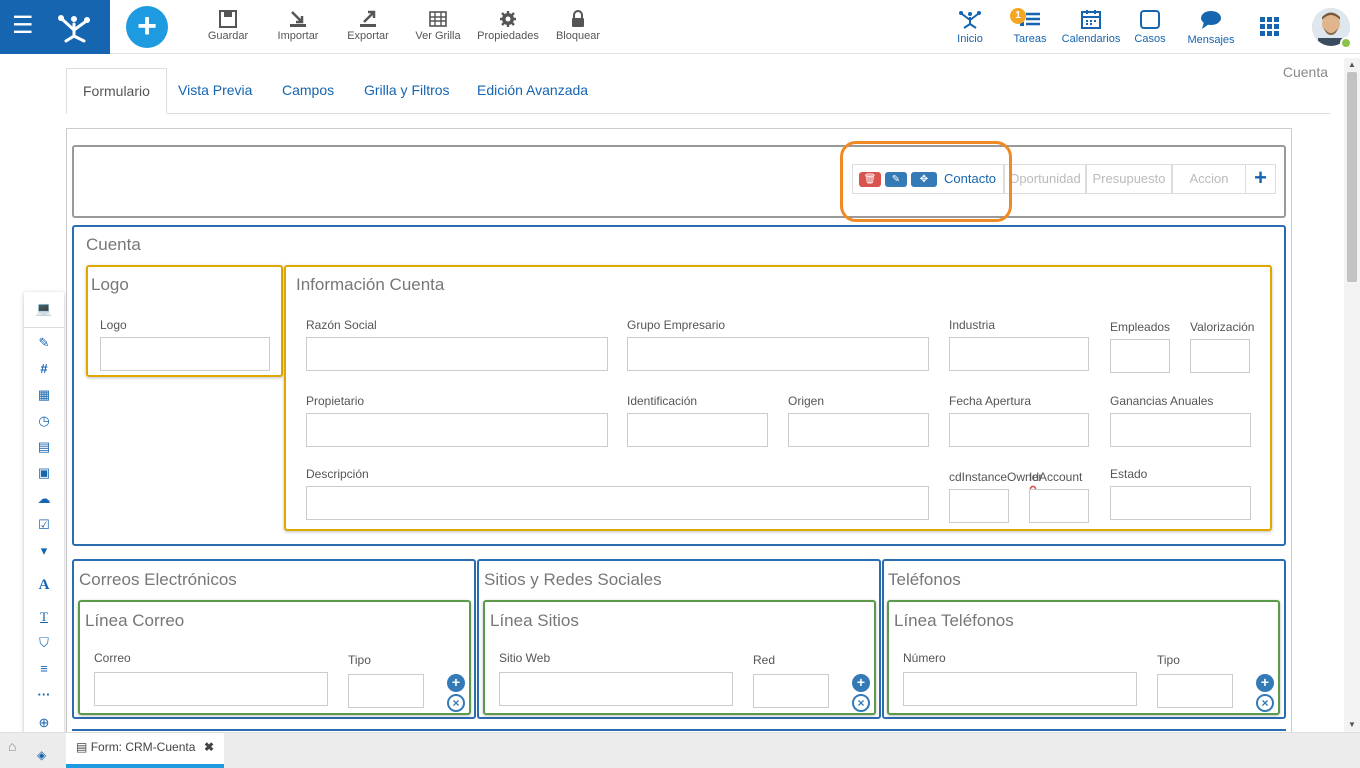 The image size is (1360, 768). I want to click on identificacion-field, so click(697, 430).